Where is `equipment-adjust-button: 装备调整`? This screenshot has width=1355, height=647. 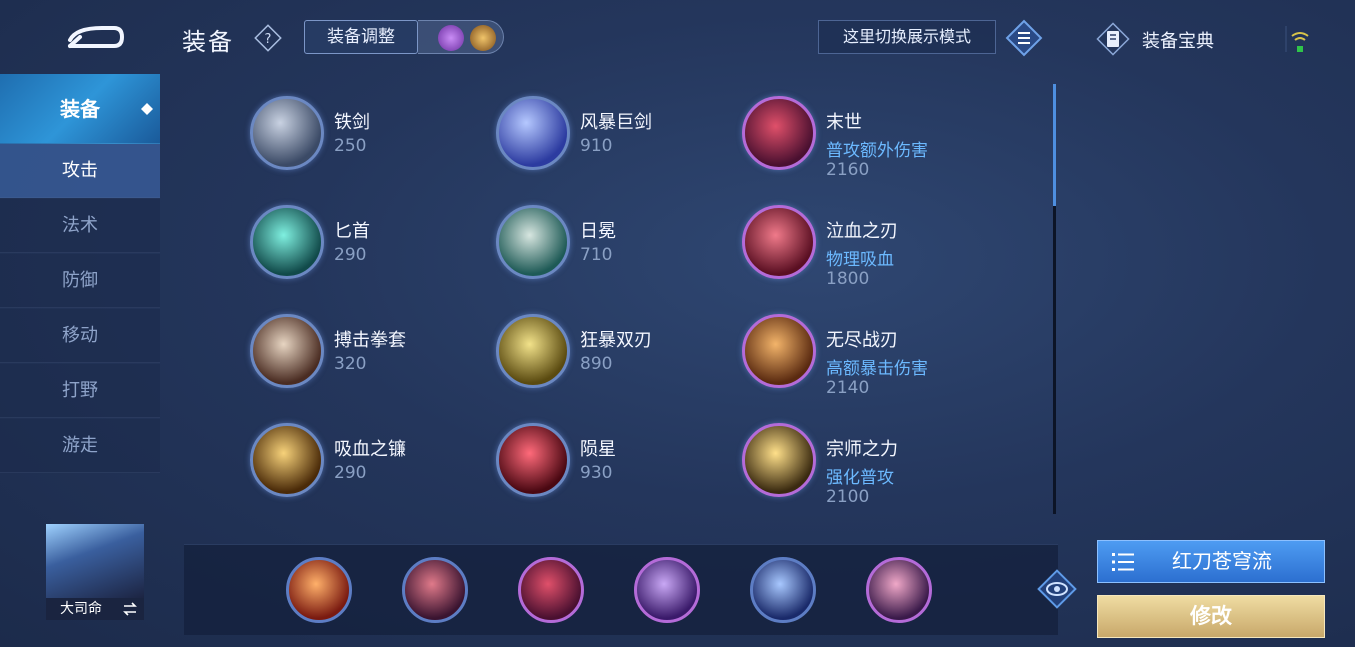
equipment-adjust-button: 装备调整 is located at coordinates (361, 37).